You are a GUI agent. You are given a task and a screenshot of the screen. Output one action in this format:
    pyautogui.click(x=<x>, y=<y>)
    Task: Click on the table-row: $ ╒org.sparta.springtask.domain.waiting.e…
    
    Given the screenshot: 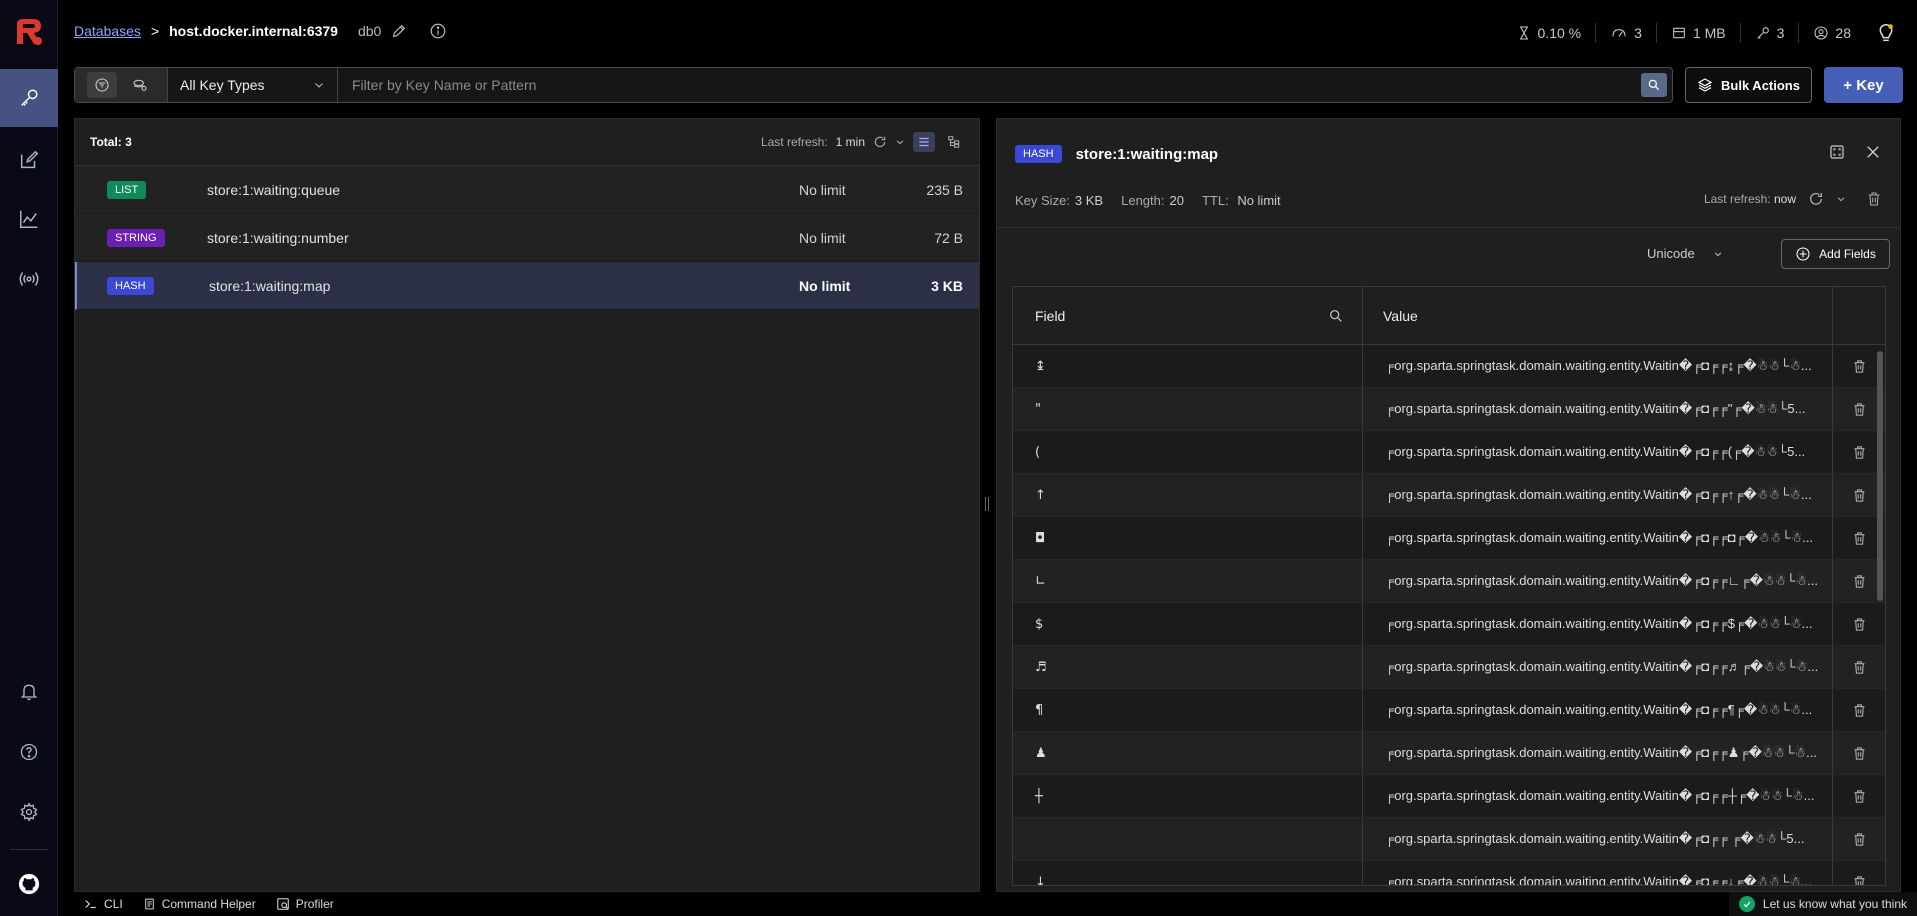 What is the action you would take?
    pyautogui.click(x=1449, y=624)
    